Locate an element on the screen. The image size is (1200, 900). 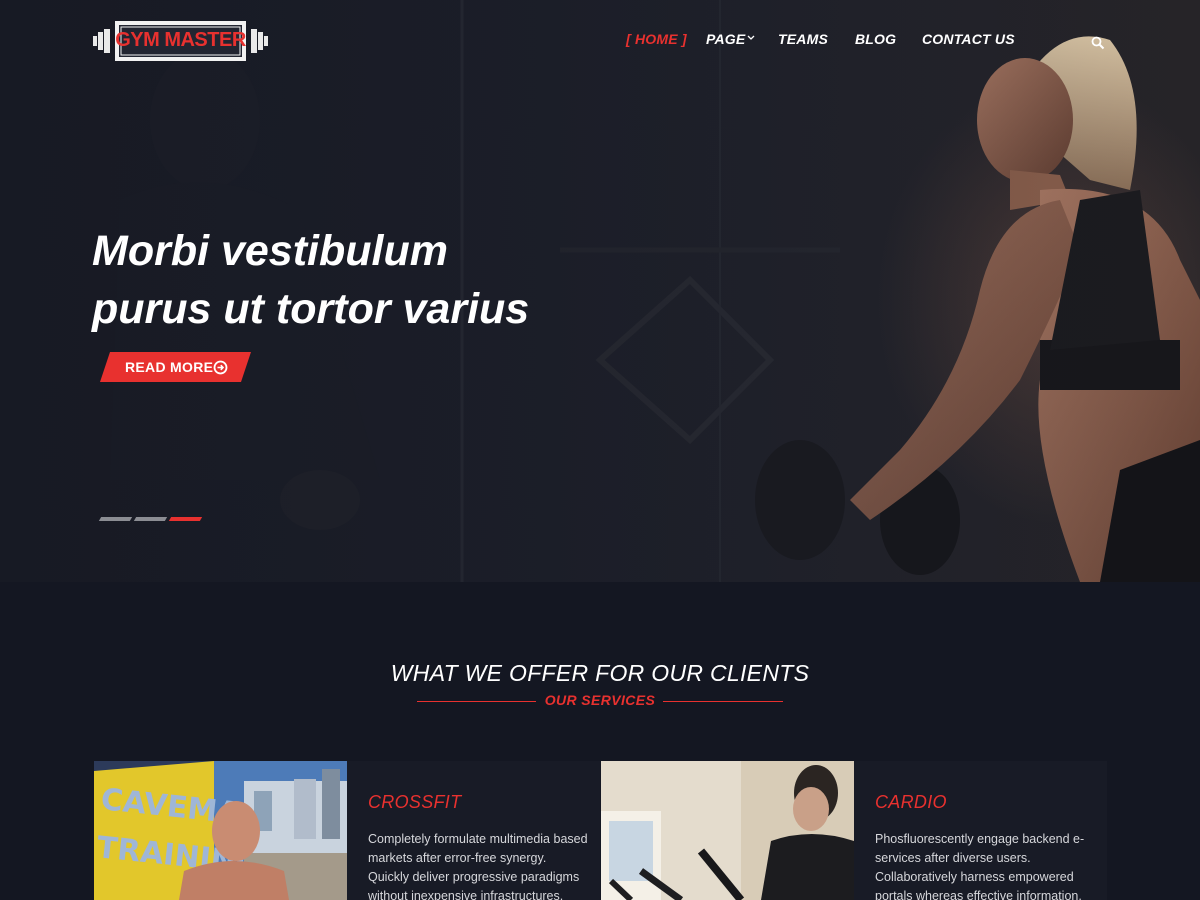
read-more-button: READ MORE is located at coordinates (175, 367).